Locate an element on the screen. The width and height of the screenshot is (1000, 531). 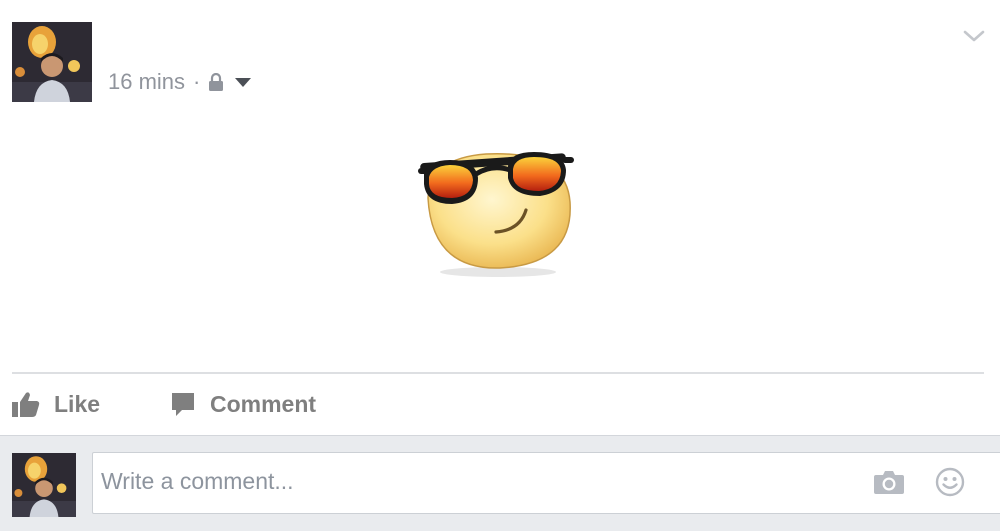
thumbs-up-icon is located at coordinates (26, 404).